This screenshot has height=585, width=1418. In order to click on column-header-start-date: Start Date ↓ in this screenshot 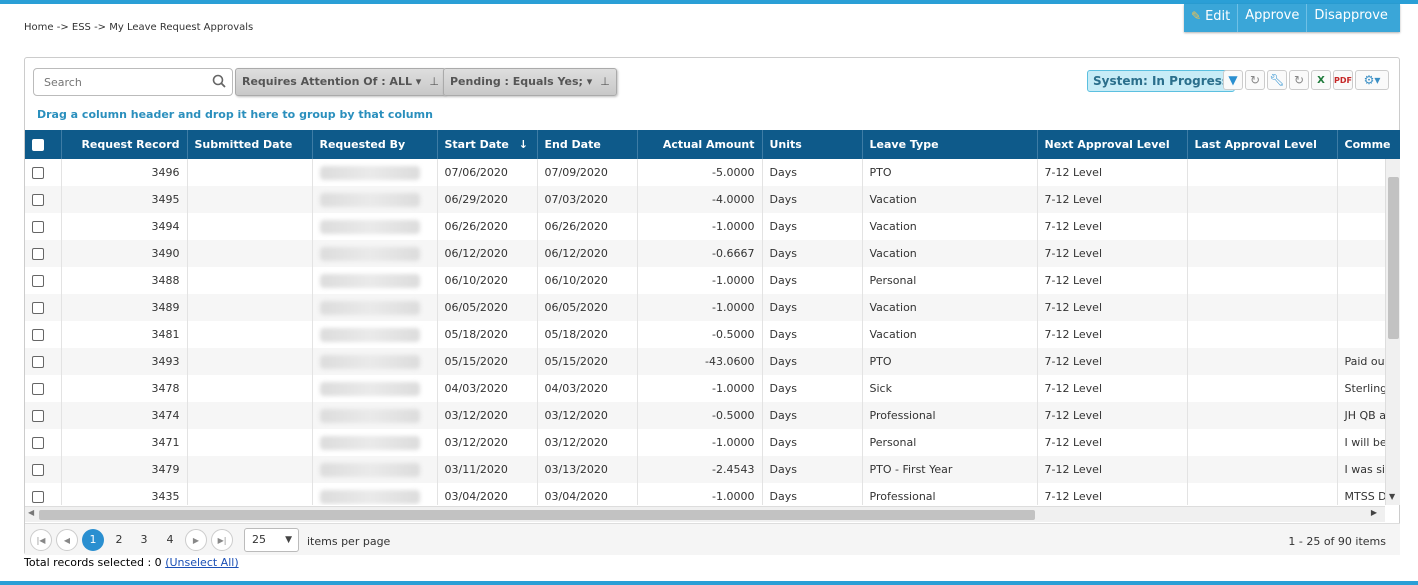, I will do `click(487, 144)`.